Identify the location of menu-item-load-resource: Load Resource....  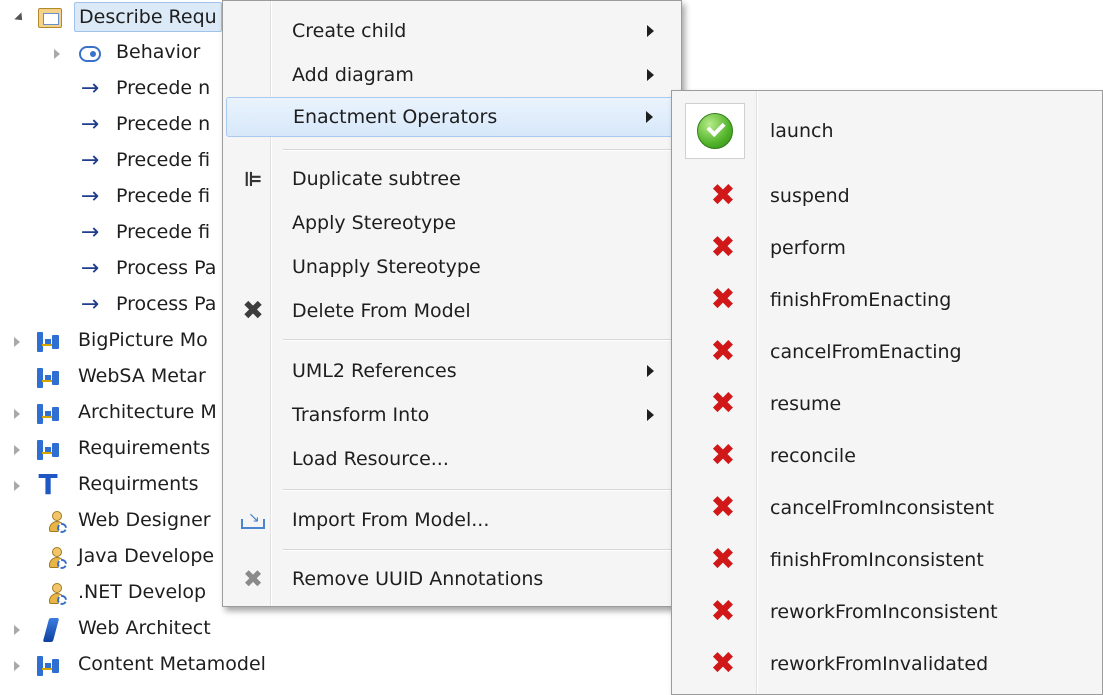
(452, 459).